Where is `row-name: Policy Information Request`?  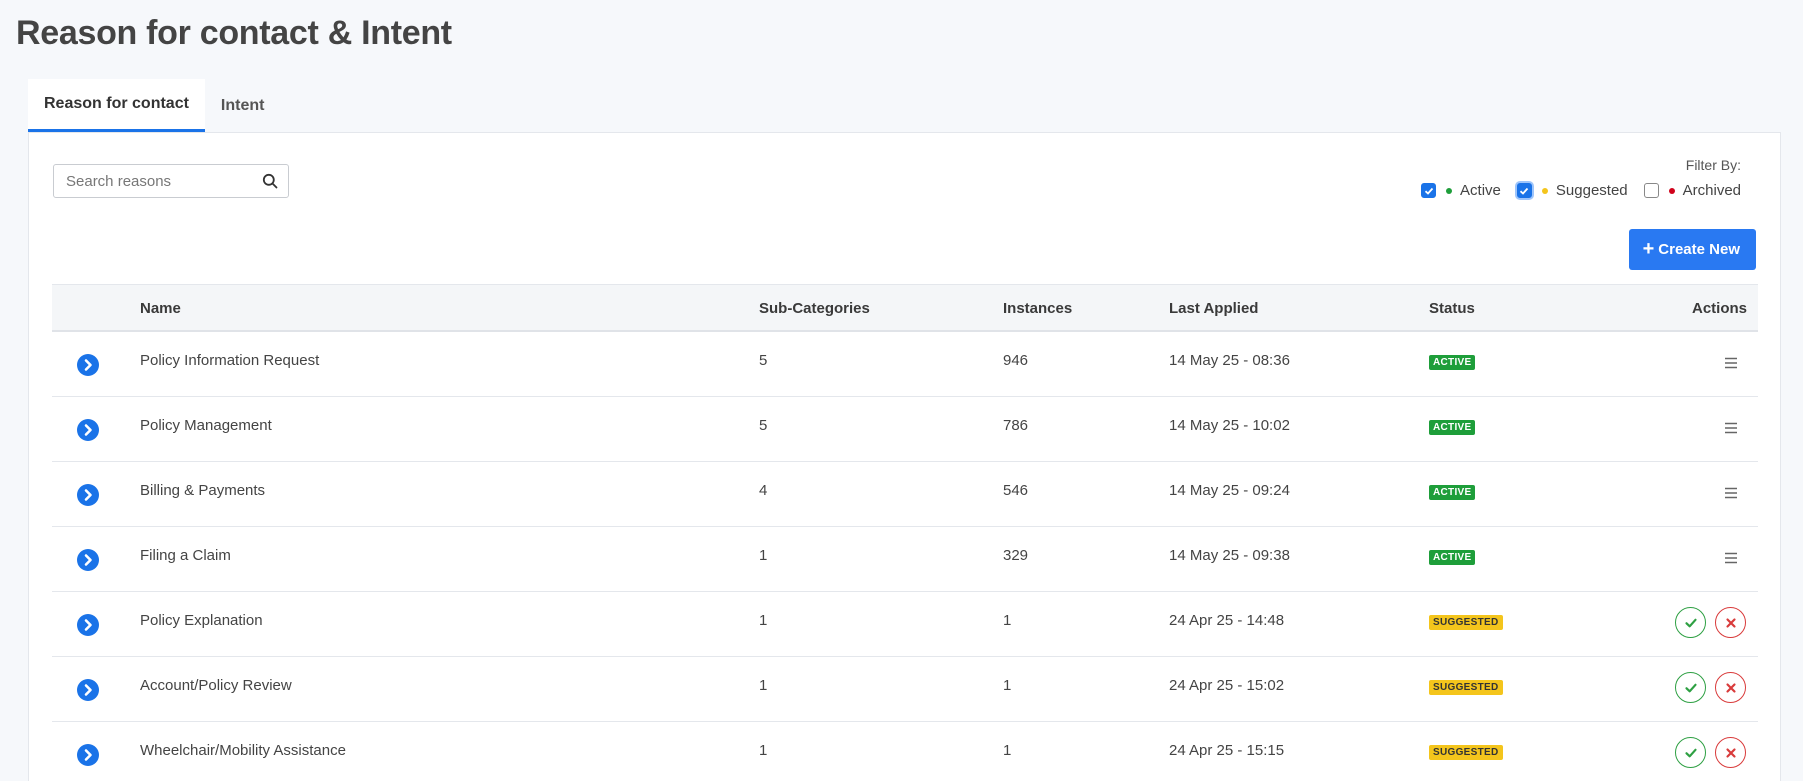
row-name: Policy Information Request is located at coordinates (230, 360).